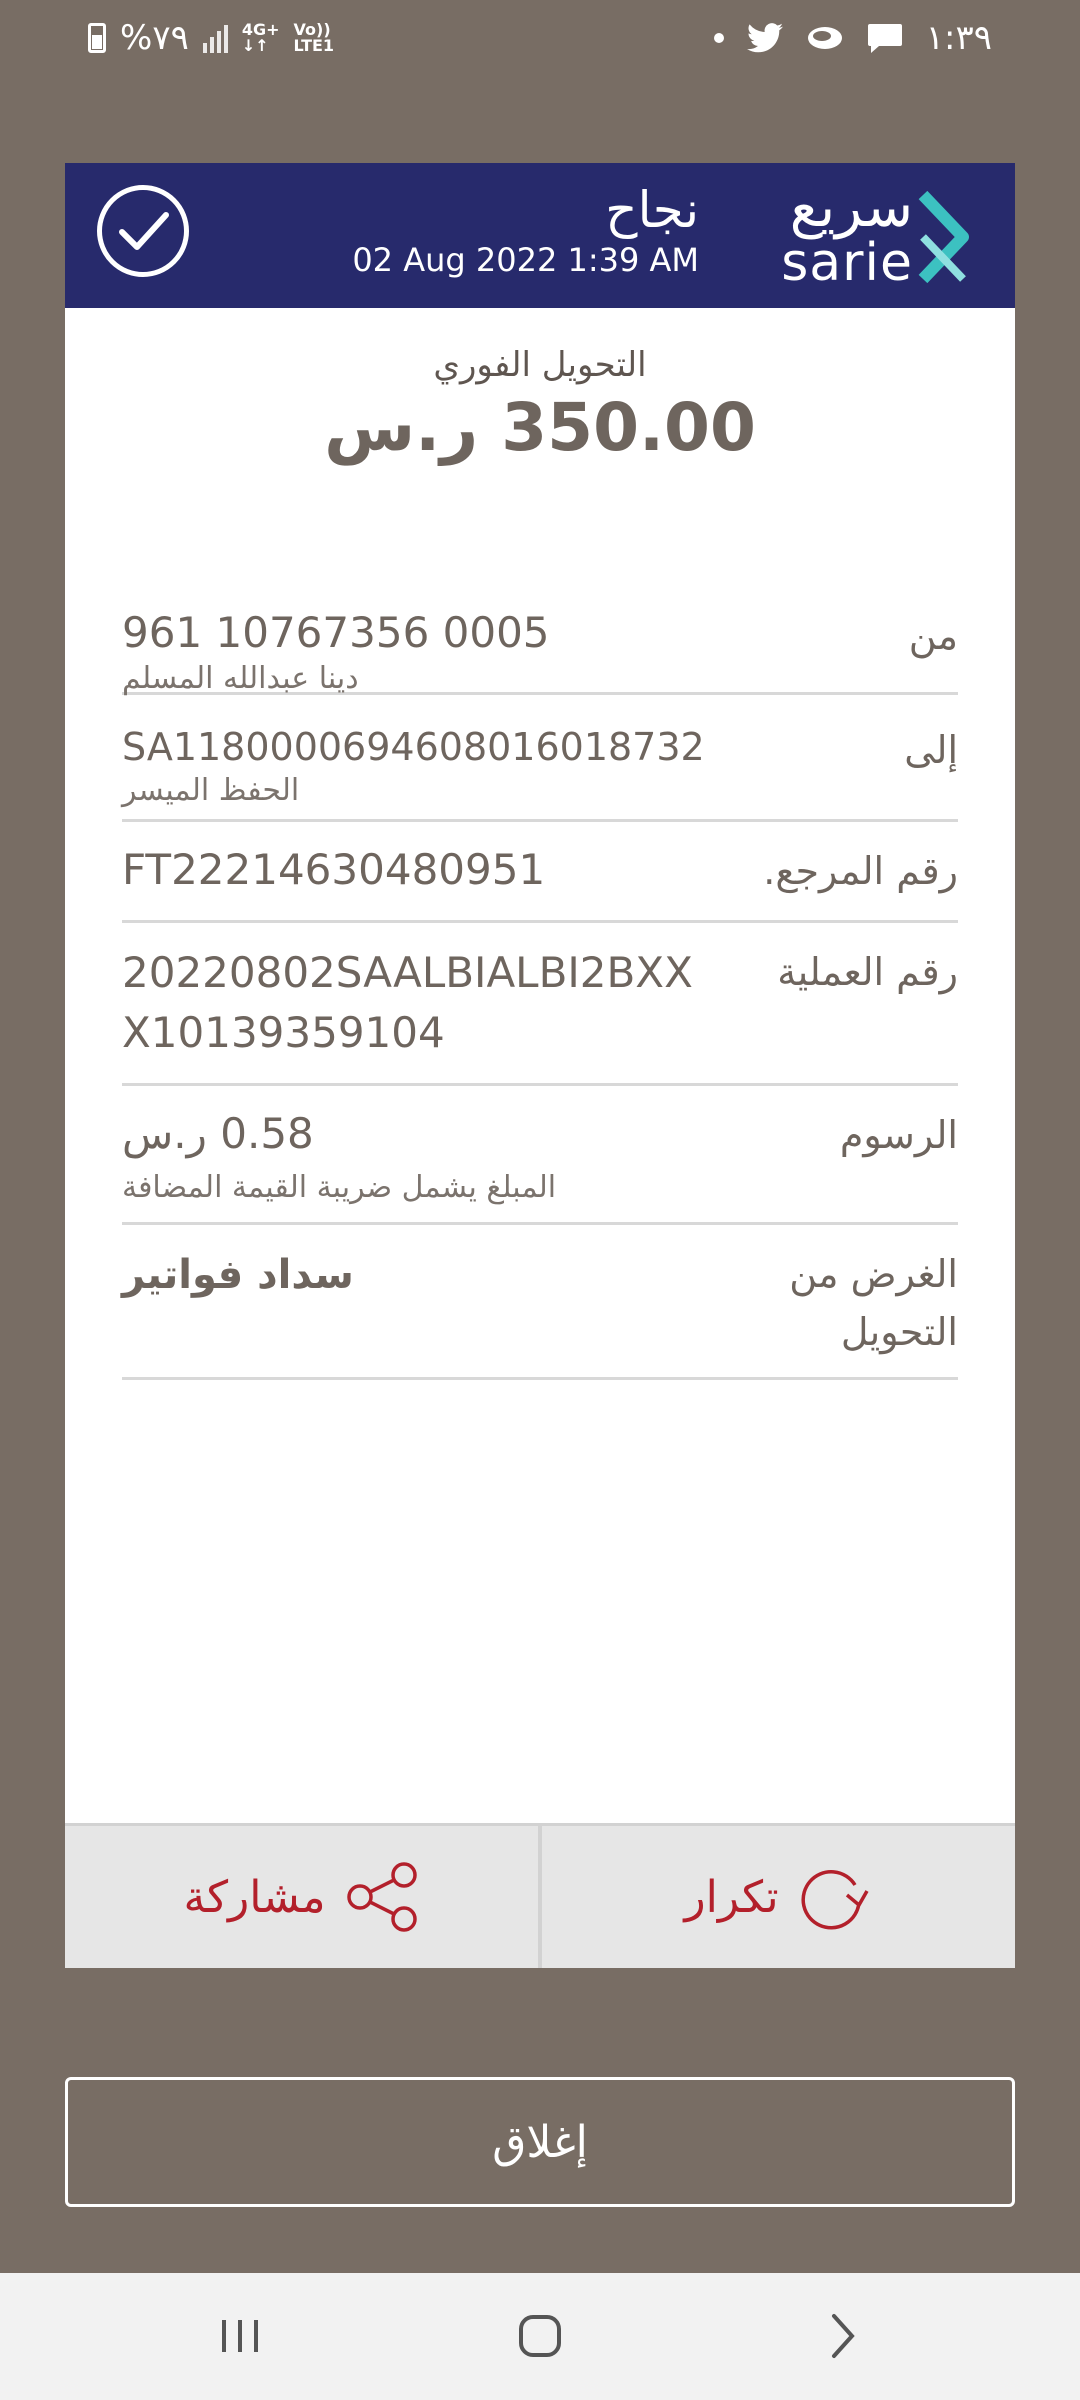 This screenshot has height=2400, width=1080. Describe the element at coordinates (240, 678) in the screenshot. I see `from-name: دينا عبدالله المسلم` at that location.